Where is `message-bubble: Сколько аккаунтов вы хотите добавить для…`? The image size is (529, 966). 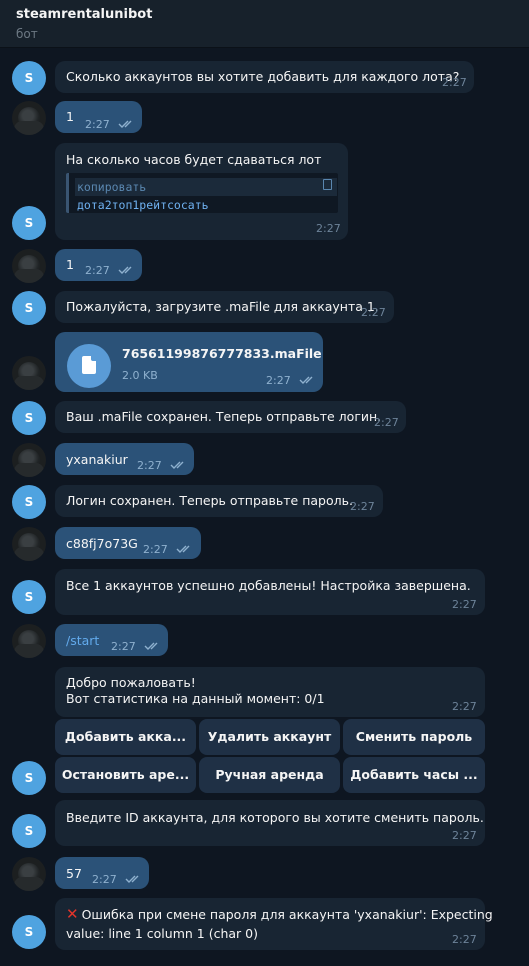 message-bubble: Сколько аккаунтов вы хотите добавить для… is located at coordinates (264, 77).